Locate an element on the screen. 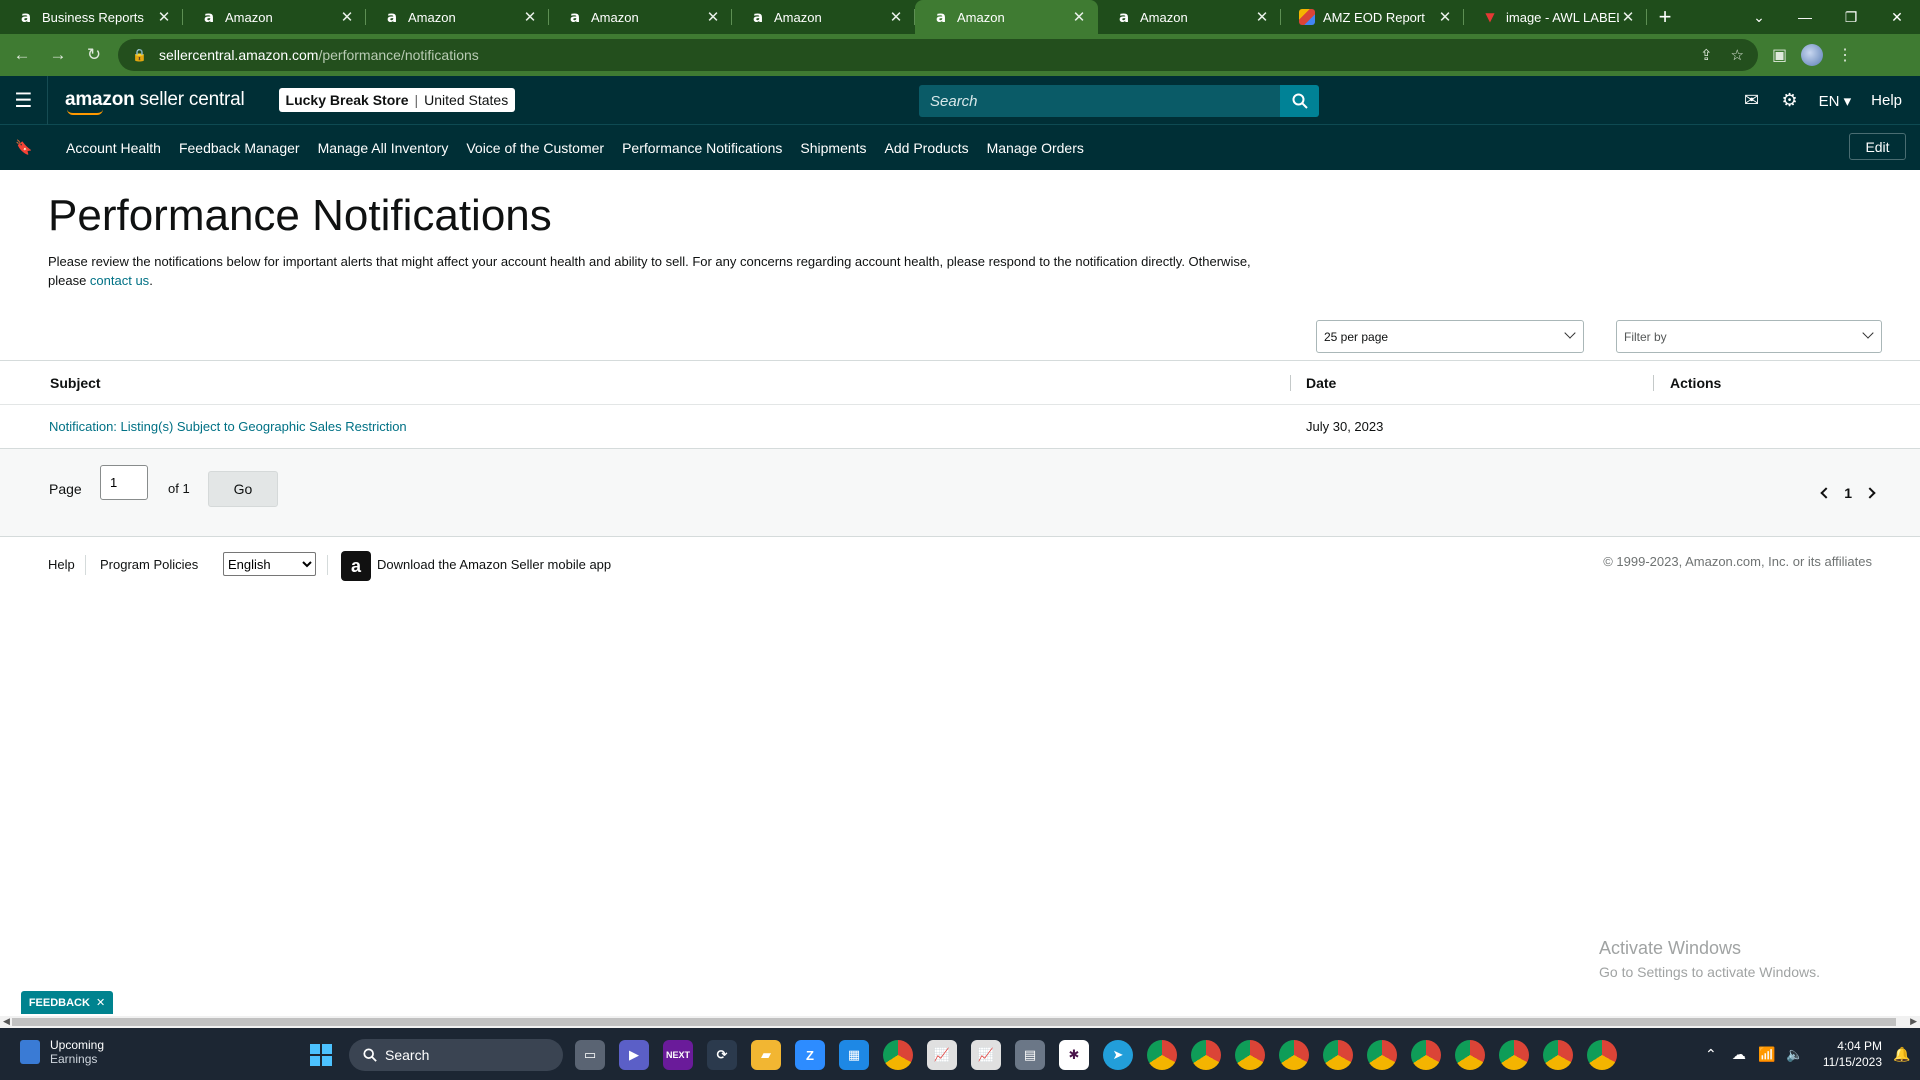 Image resolution: width=1920 pixels, height=1080 pixels. chrome-icon is located at coordinates (898, 1055).